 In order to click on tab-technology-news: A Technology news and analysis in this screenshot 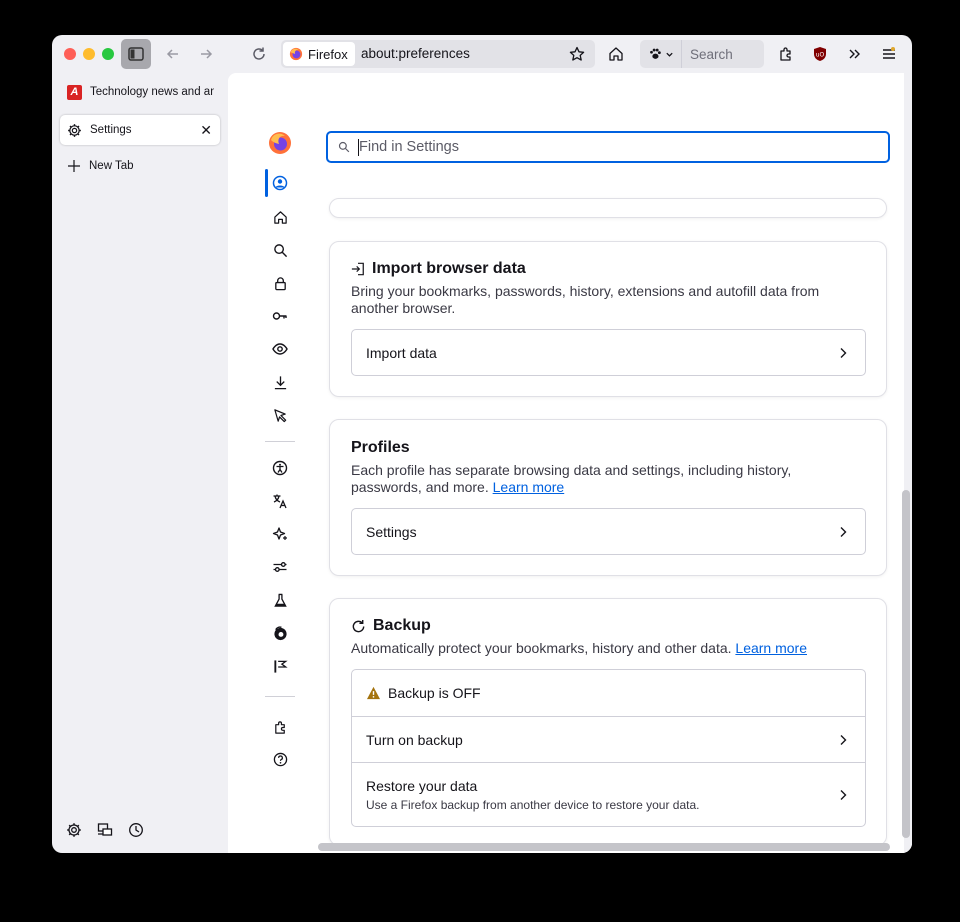, I will do `click(140, 92)`.